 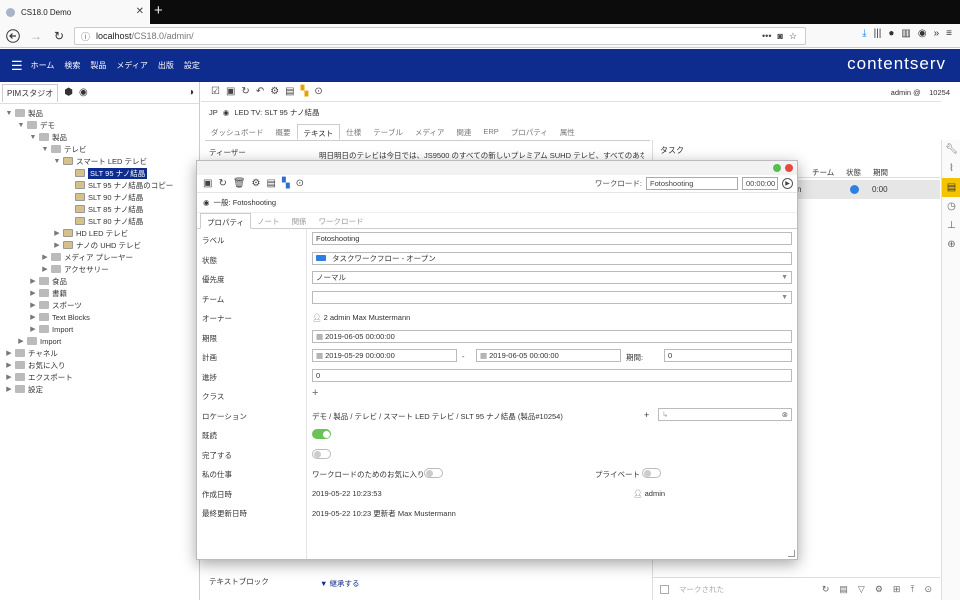 I want to click on tree-item: ▶ アクセサリー, so click(x=99, y=269).